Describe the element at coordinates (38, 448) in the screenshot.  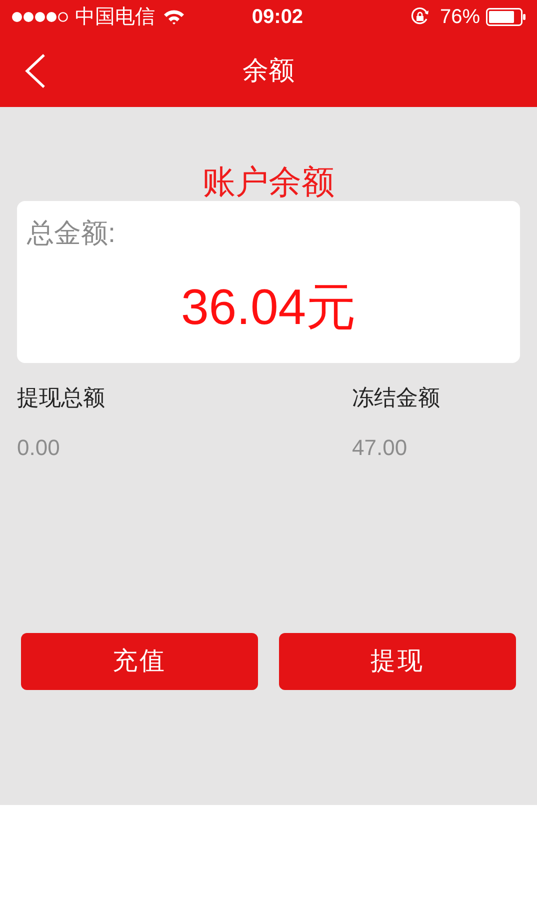
I see `stat-value: 0.00` at that location.